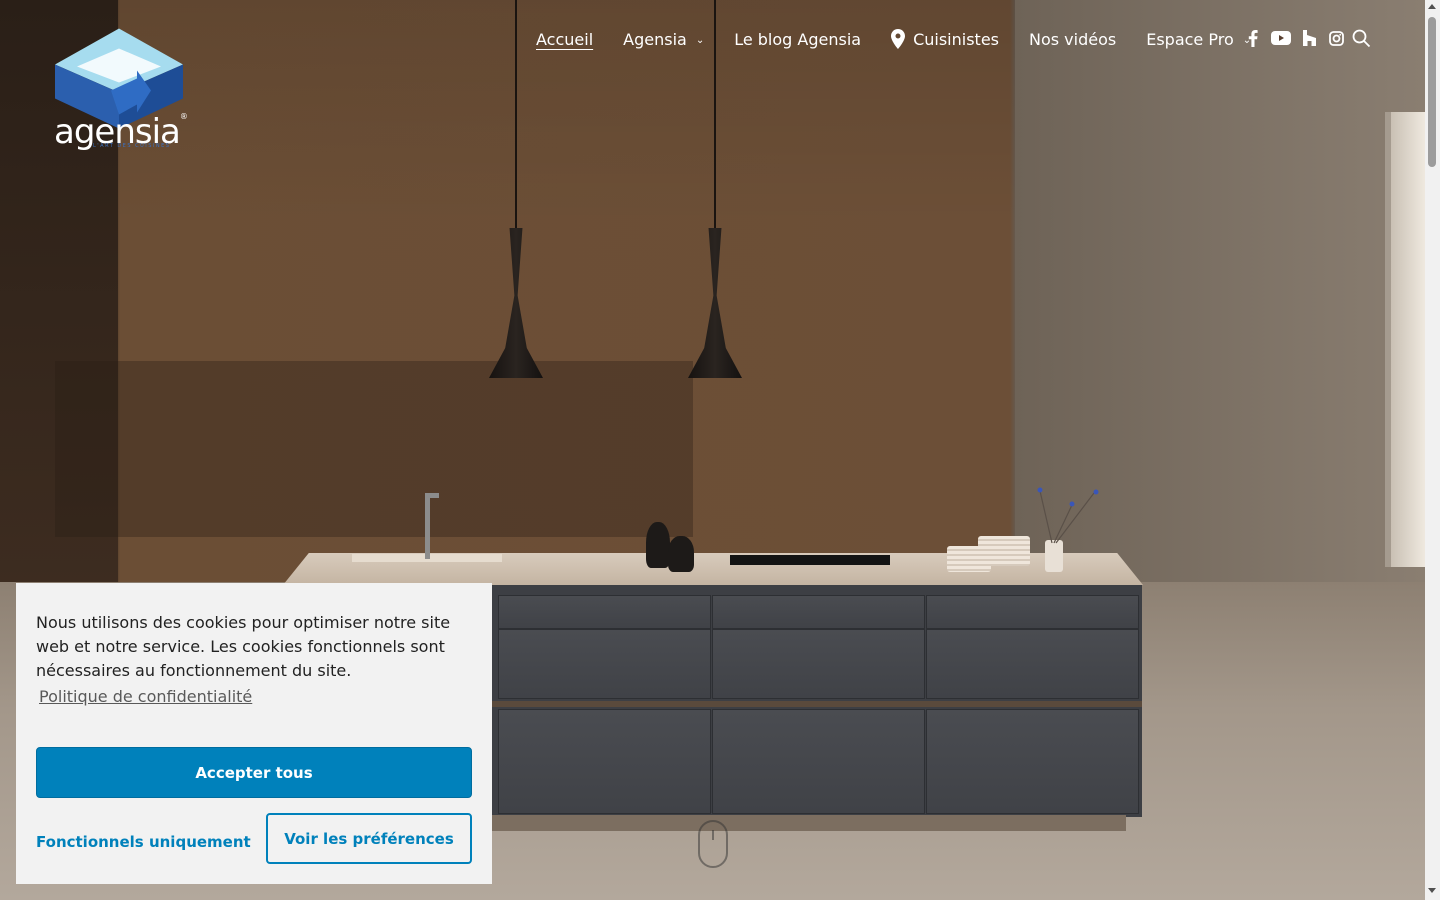 This screenshot has width=1440, height=900. What do you see at coordinates (132, 146) in the screenshot?
I see `logo-tagline: L'ART DES CUISINES` at bounding box center [132, 146].